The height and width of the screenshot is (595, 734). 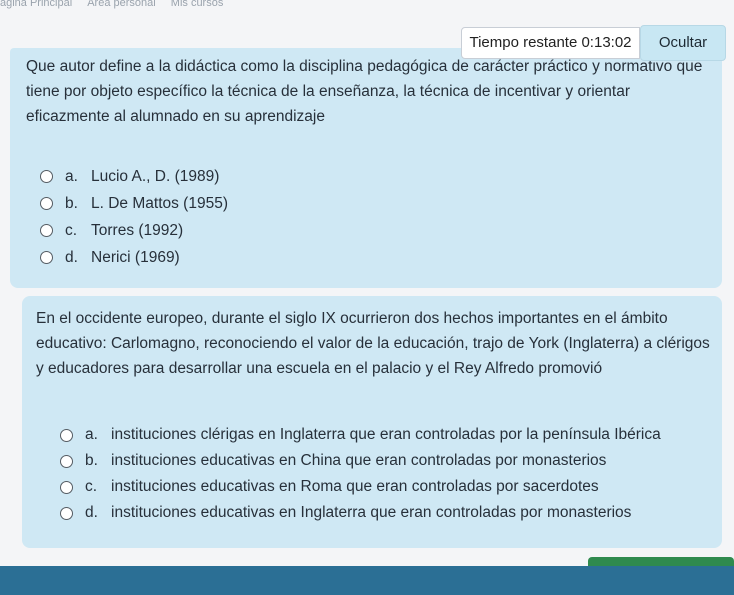 I want to click on time-remaining-label: Tiempo restante, so click(x=523, y=42).